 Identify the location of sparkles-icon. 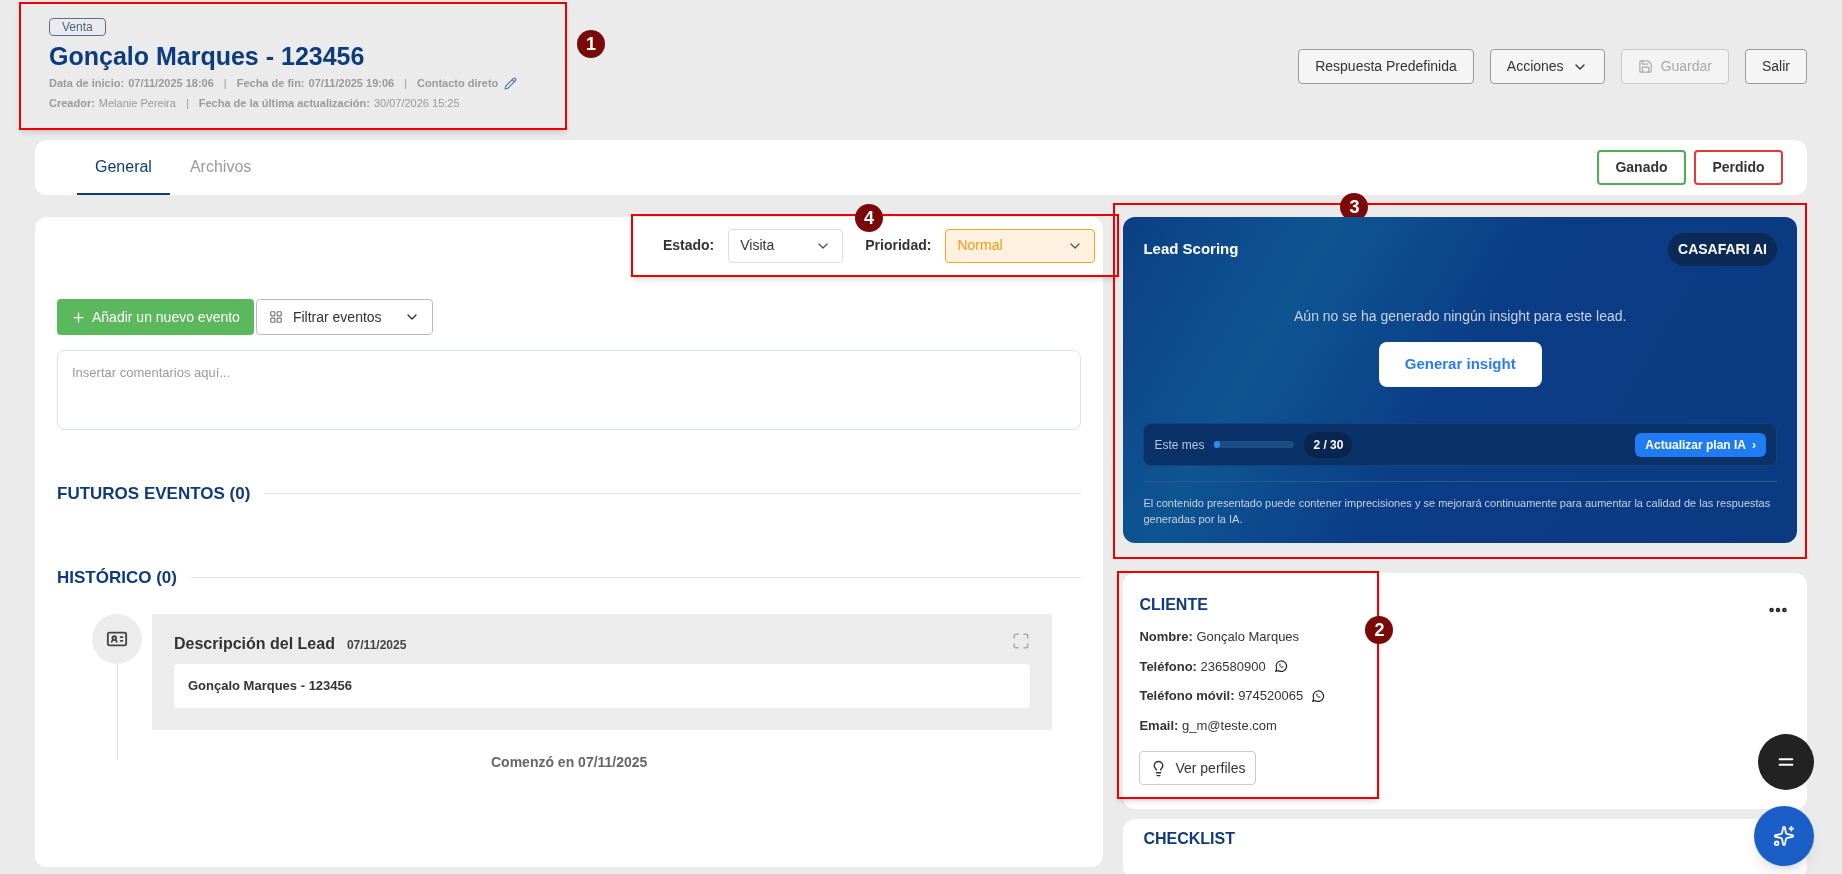
(1784, 836).